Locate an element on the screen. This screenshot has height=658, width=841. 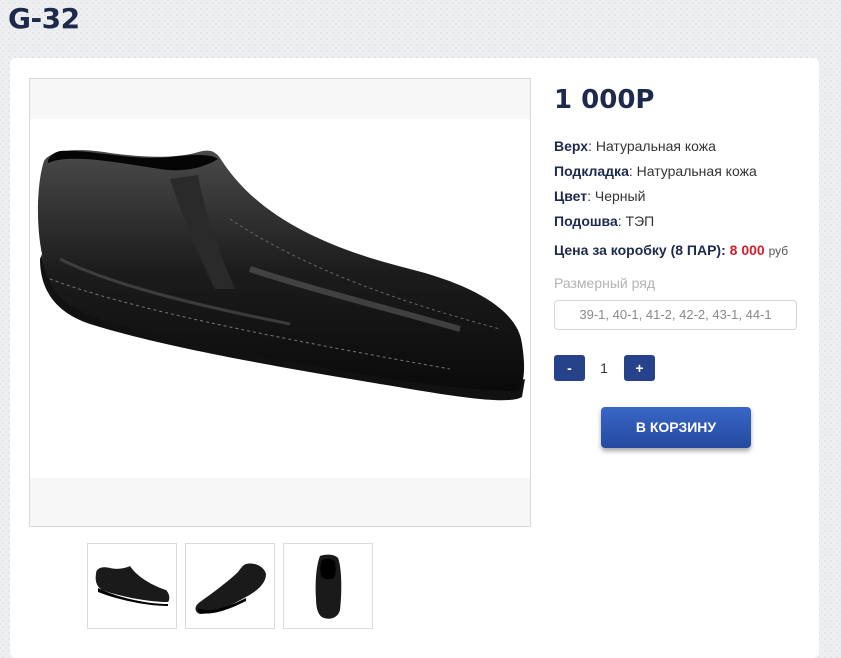
spec-upper: Верх: Натуральная кожа is located at coordinates (635, 146).